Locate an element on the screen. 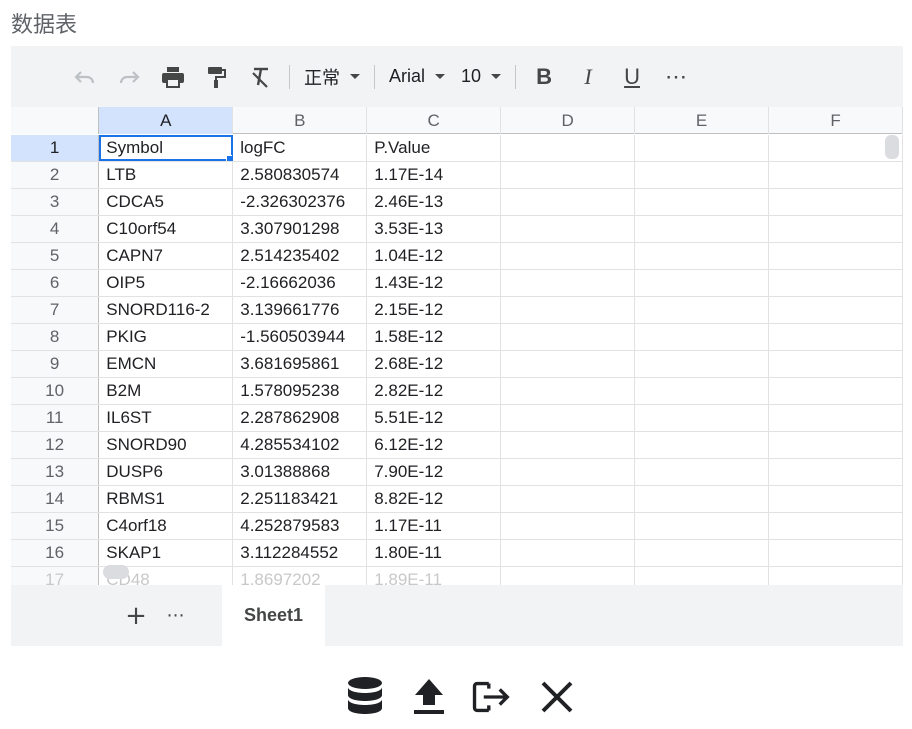 This screenshot has height=729, width=912. row-header: 17 is located at coordinates (55, 576).